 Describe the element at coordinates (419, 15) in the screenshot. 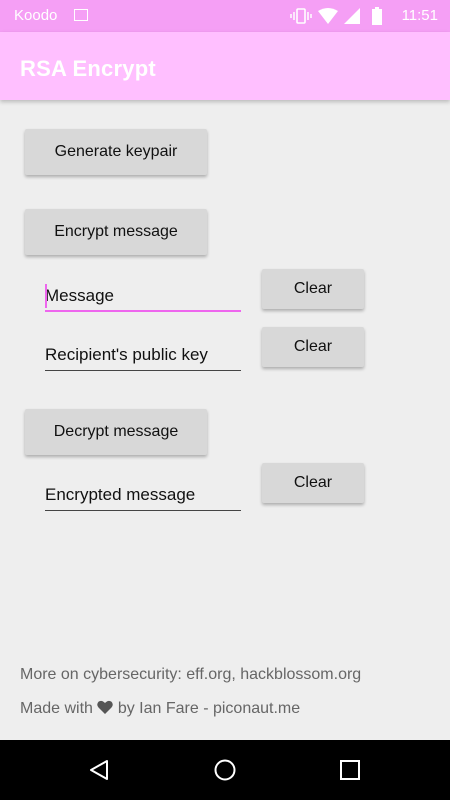

I see `clock: 11:51` at that location.